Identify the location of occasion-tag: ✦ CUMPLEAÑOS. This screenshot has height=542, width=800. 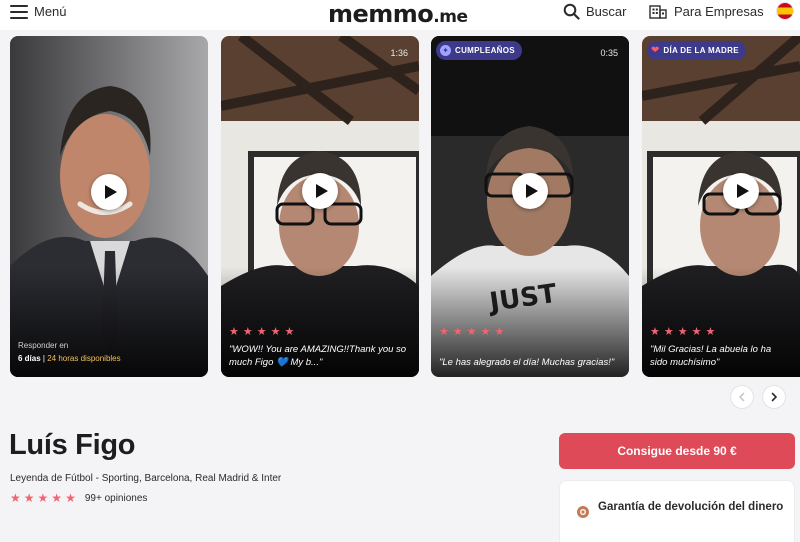
(479, 50).